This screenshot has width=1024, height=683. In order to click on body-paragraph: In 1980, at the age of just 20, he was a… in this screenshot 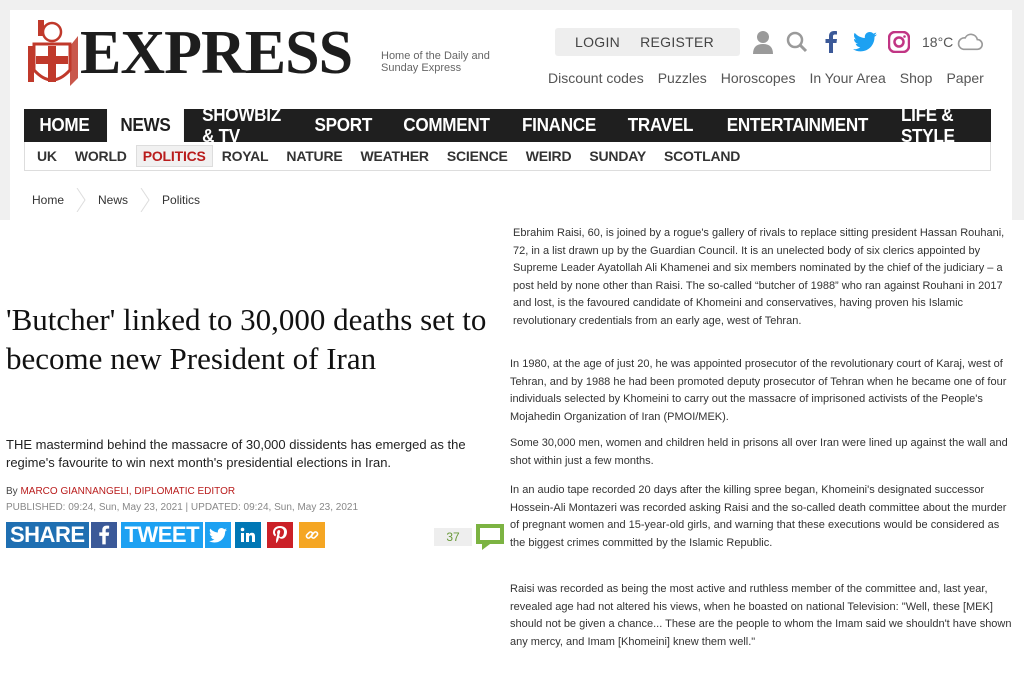, I will do `click(758, 390)`.